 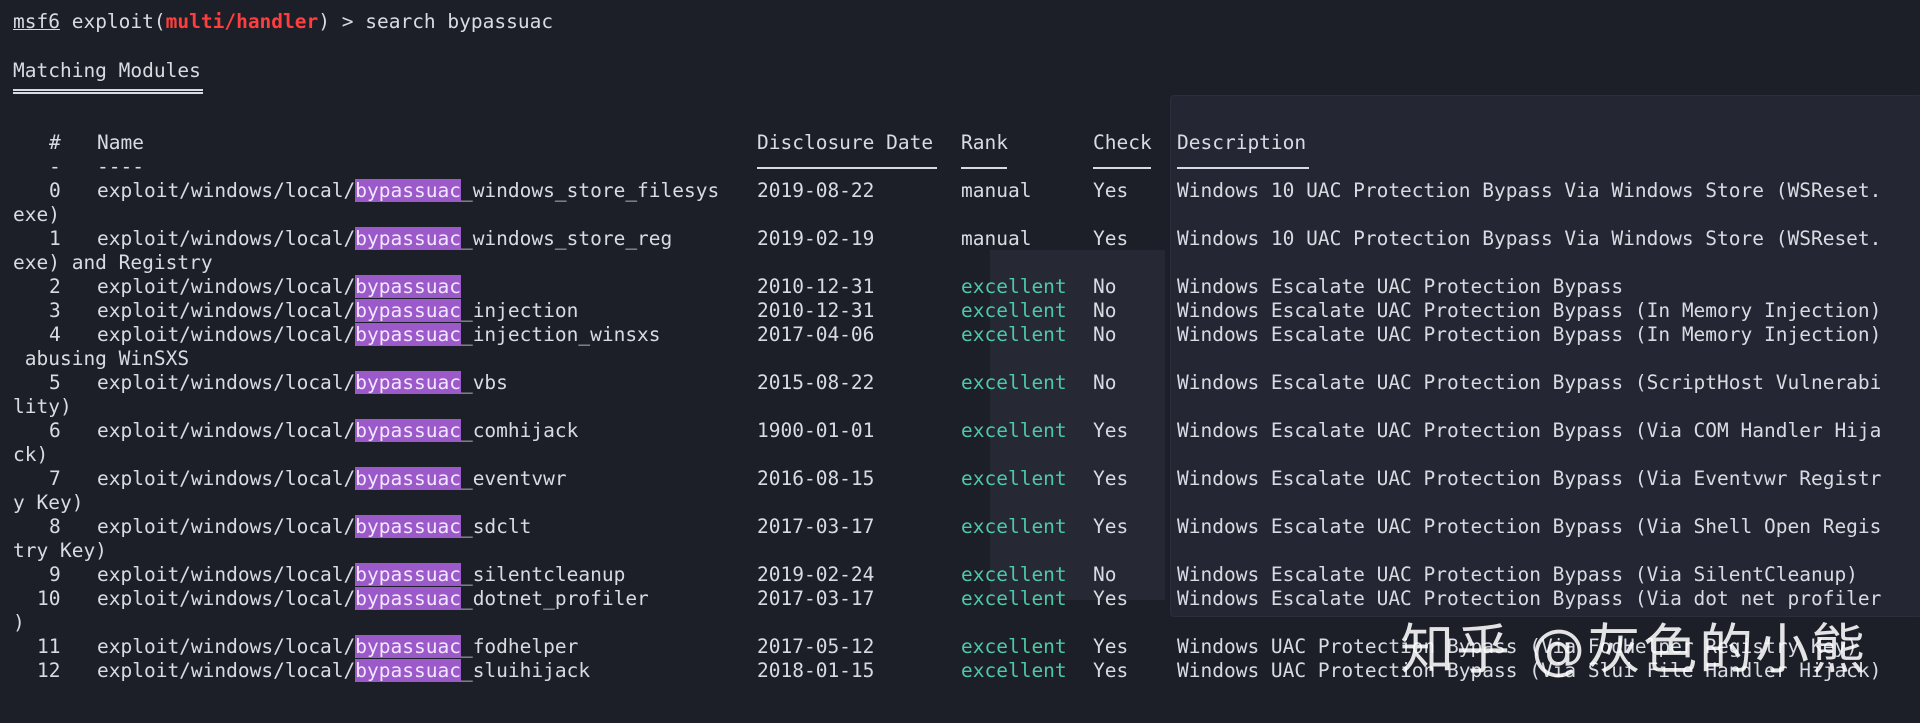 I want to click on disclosure-date: 2018-01-15, so click(x=816, y=670).